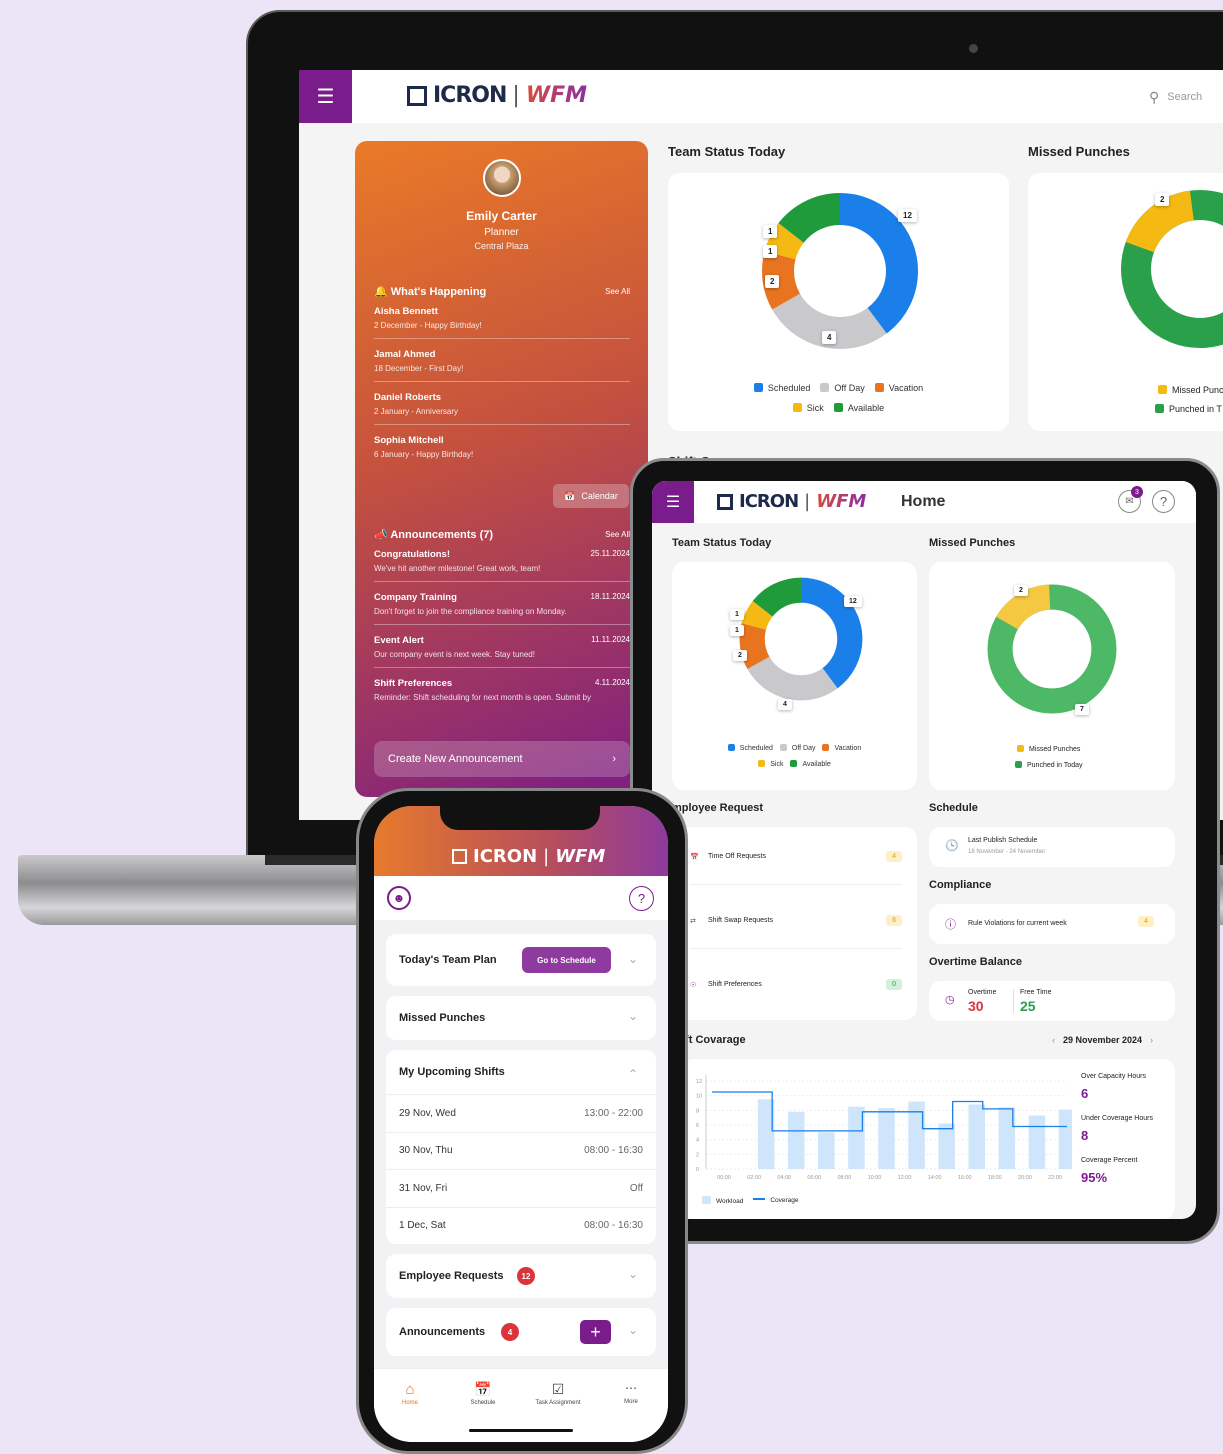 The width and height of the screenshot is (1223, 1454). Describe the element at coordinates (502, 408) in the screenshot. I see `event-item: Daniel Roberts 2 January - Anniversary` at that location.